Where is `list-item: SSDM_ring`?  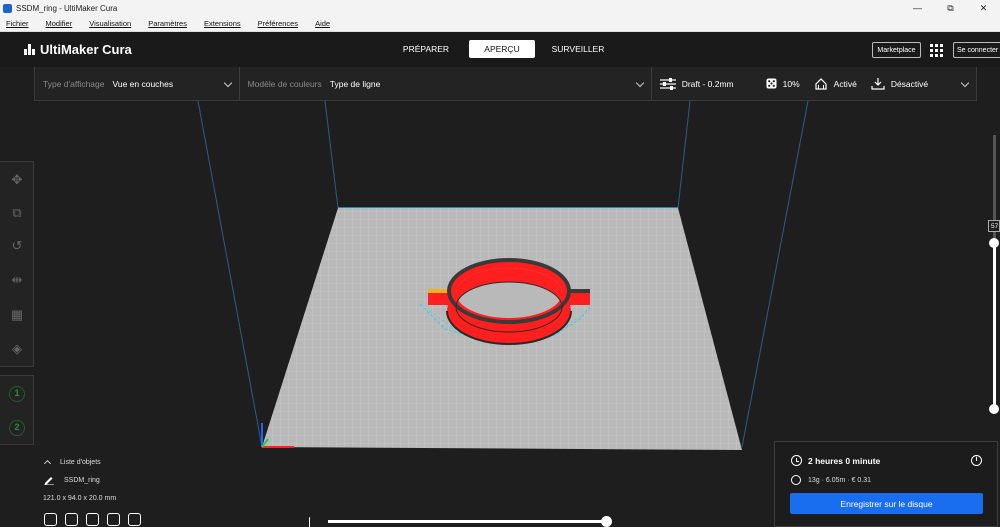
list-item: SSDM_ring is located at coordinates (138, 480).